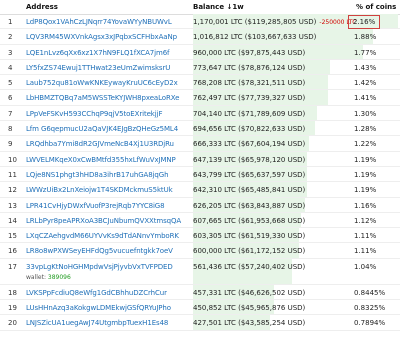 Image resolution: width=400 pixels, height=339 pixels. I want to click on address-link: LRLbPyr8peAPRXoA3BCJuNbumQVXXtmsqQA, so click(103, 221).